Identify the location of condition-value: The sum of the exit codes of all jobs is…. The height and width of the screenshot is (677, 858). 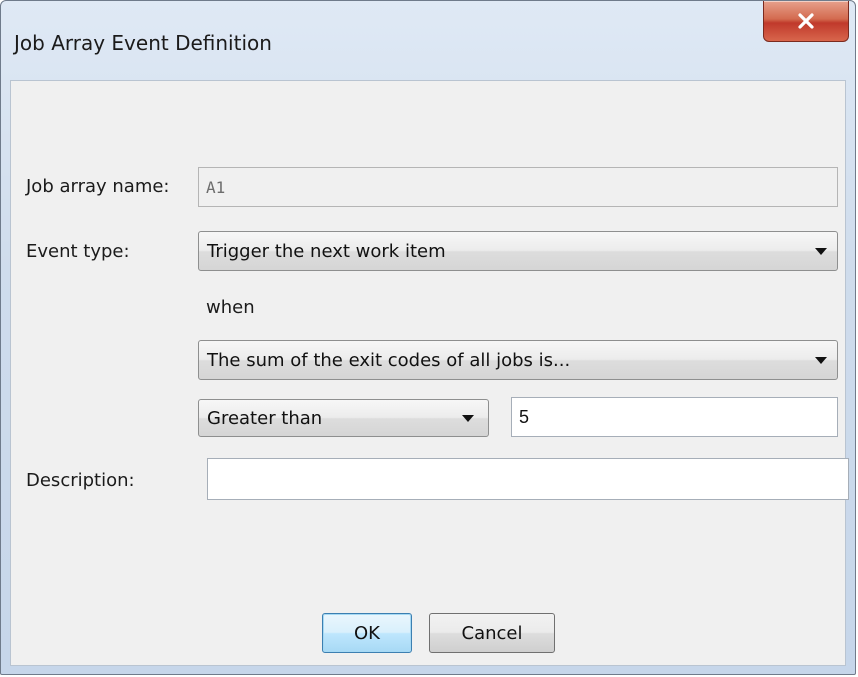
(389, 360).